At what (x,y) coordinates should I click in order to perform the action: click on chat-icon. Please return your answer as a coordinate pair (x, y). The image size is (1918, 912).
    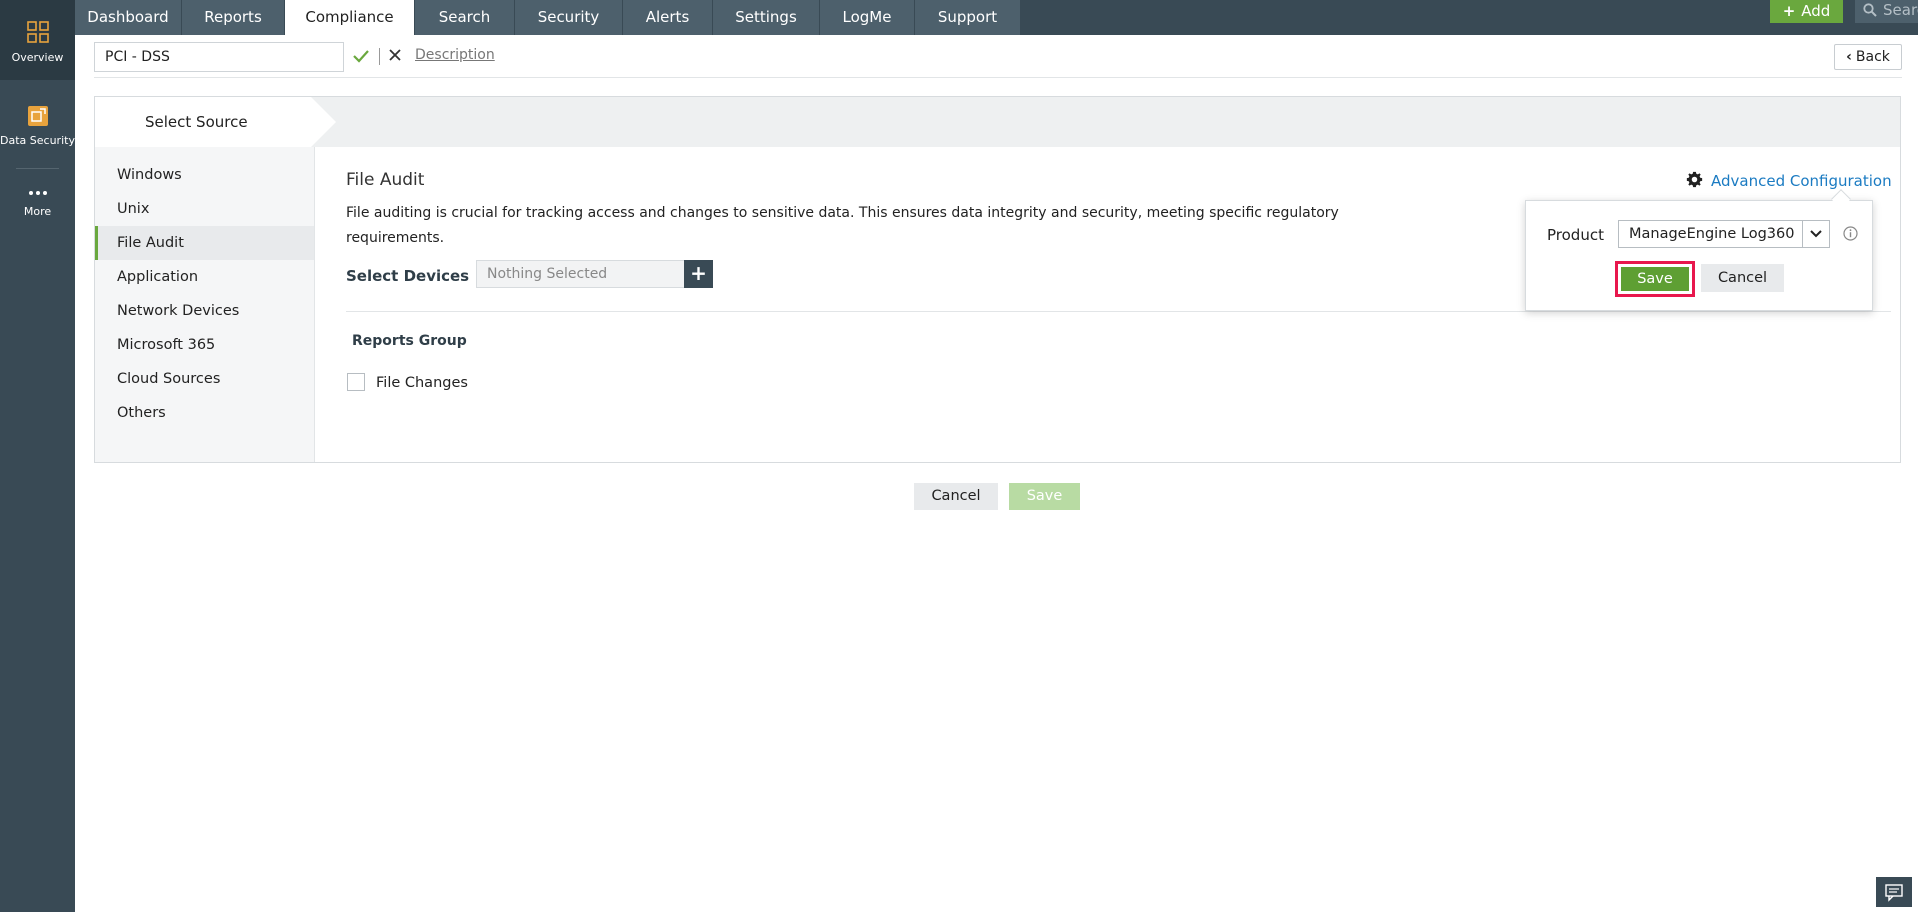
    Looking at the image, I should click on (1894, 893).